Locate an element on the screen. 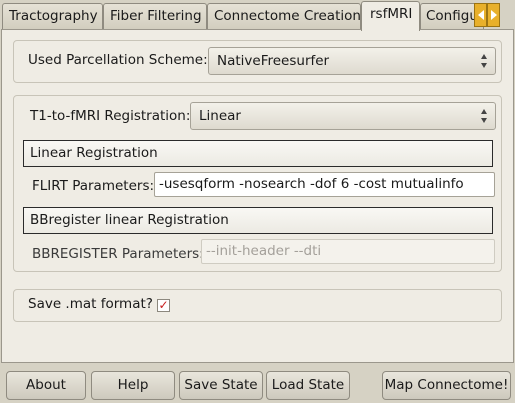 The width and height of the screenshot is (515, 403). arrow-right-icon is located at coordinates (493, 15).